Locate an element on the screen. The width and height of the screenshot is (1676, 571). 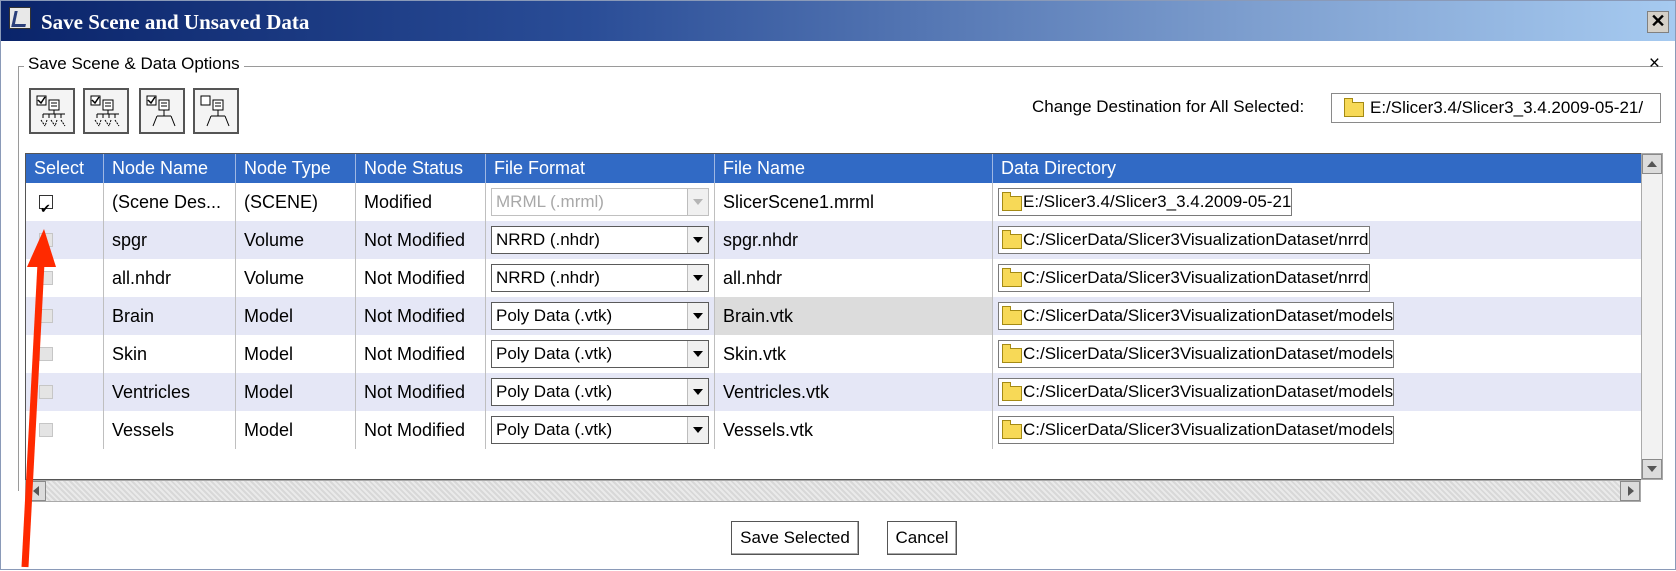
title-bar: Save Scene and Unsaved Data ✕ is located at coordinates (838, 21).